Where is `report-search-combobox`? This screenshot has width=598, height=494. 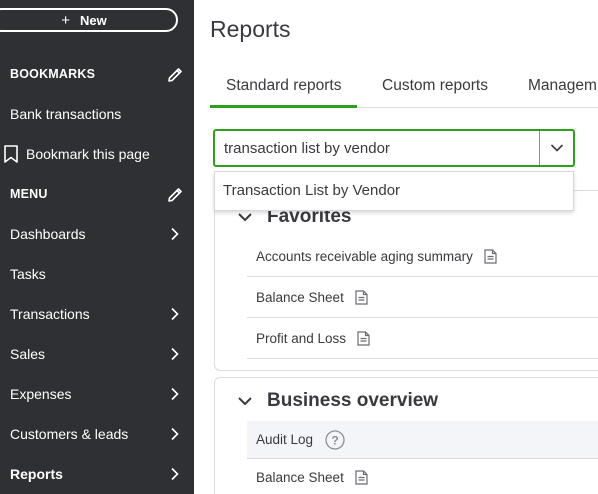 report-search-combobox is located at coordinates (394, 148).